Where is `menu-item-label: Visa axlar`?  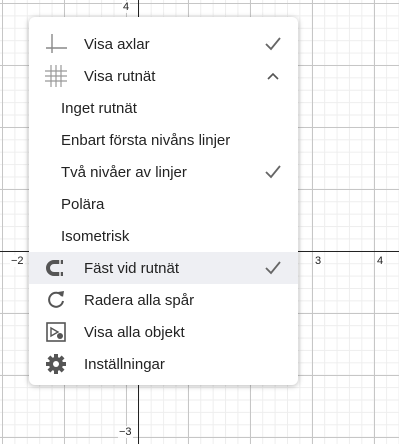
menu-item-label: Visa axlar is located at coordinates (117, 44).